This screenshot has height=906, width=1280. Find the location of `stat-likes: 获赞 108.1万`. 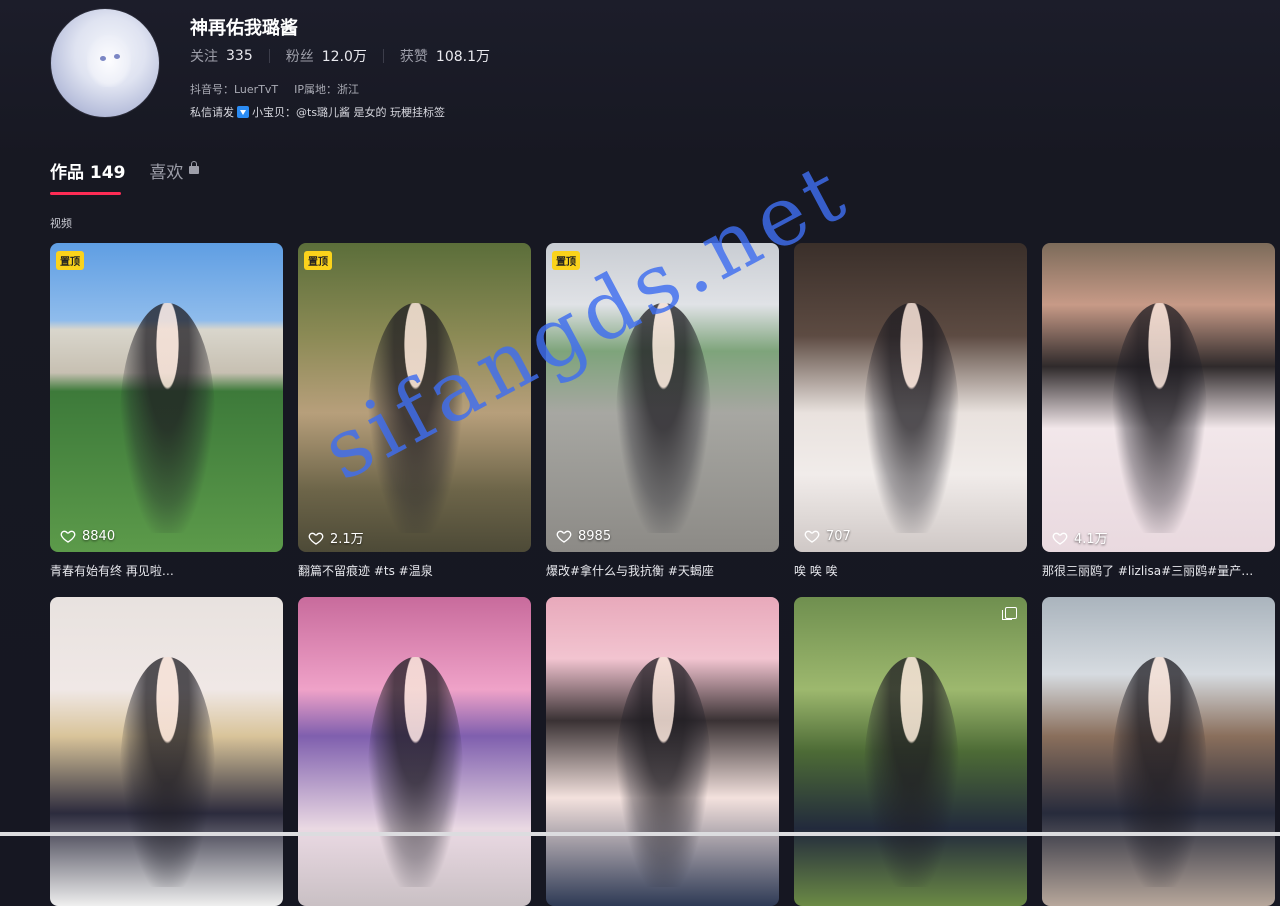

stat-likes: 获赞 108.1万 is located at coordinates (445, 56).